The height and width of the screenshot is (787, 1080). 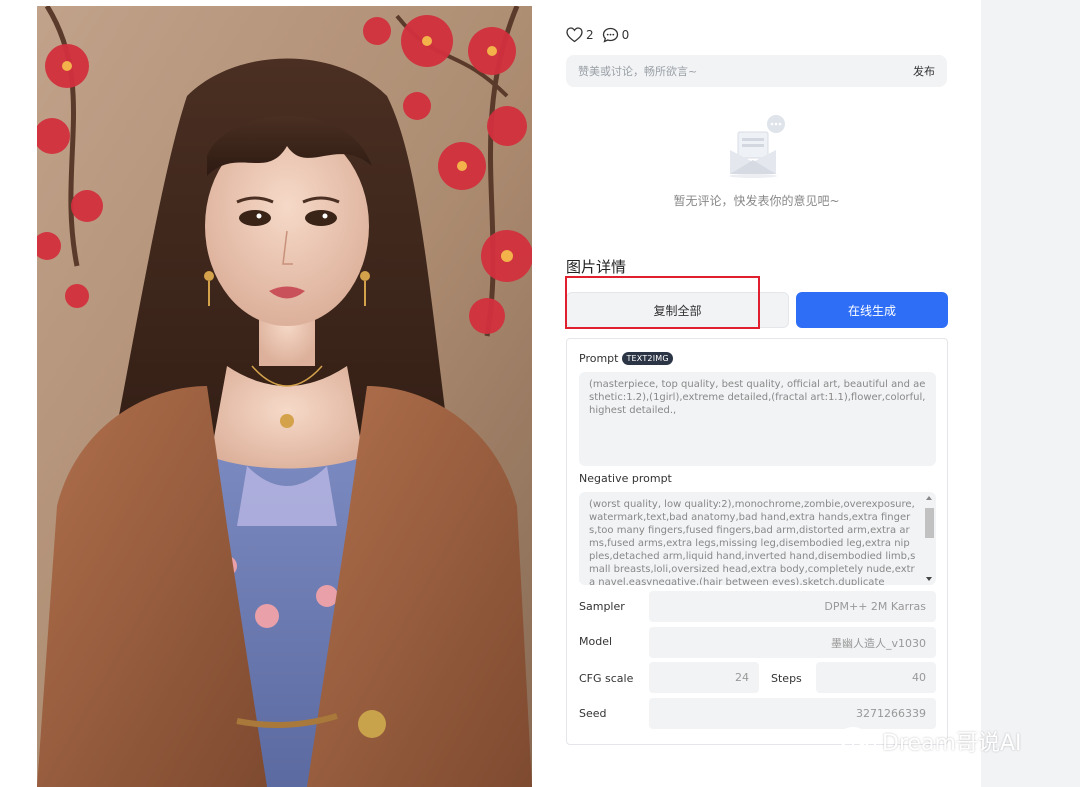 I want to click on like-button: 2, so click(x=580, y=35).